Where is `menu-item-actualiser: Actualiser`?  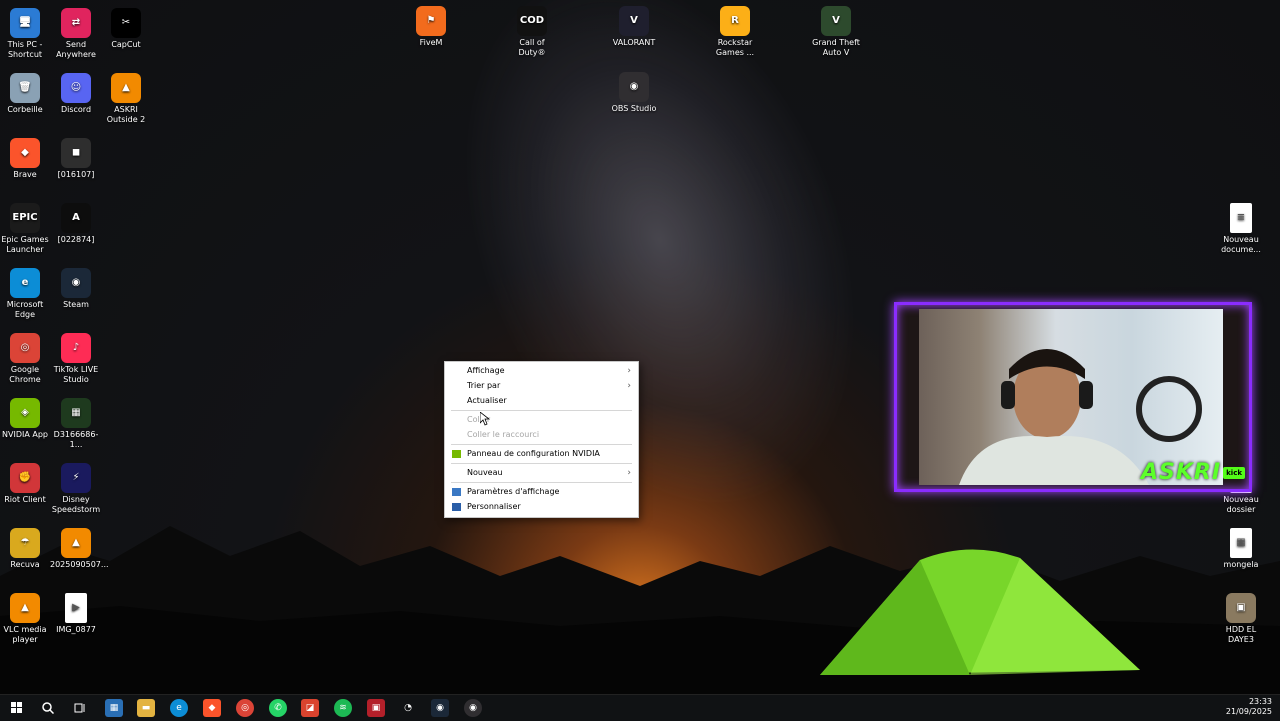
menu-item-actualiser: Actualiser is located at coordinates (541, 401).